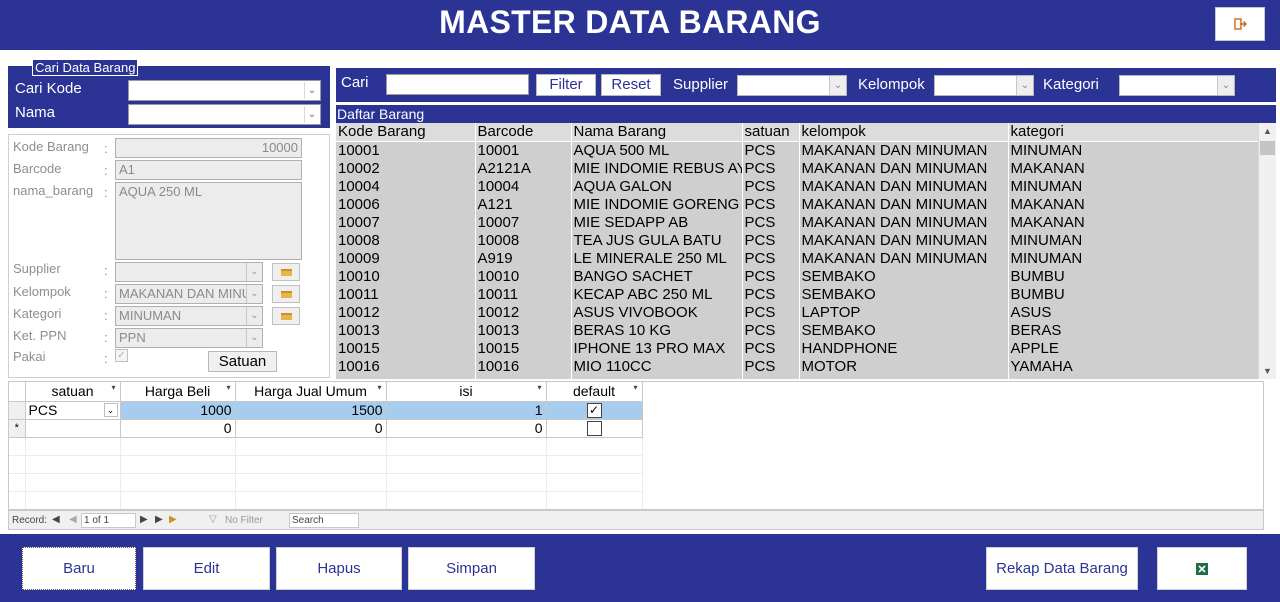  I want to click on sub-column-header: Harga Beli ▾, so click(178, 392).